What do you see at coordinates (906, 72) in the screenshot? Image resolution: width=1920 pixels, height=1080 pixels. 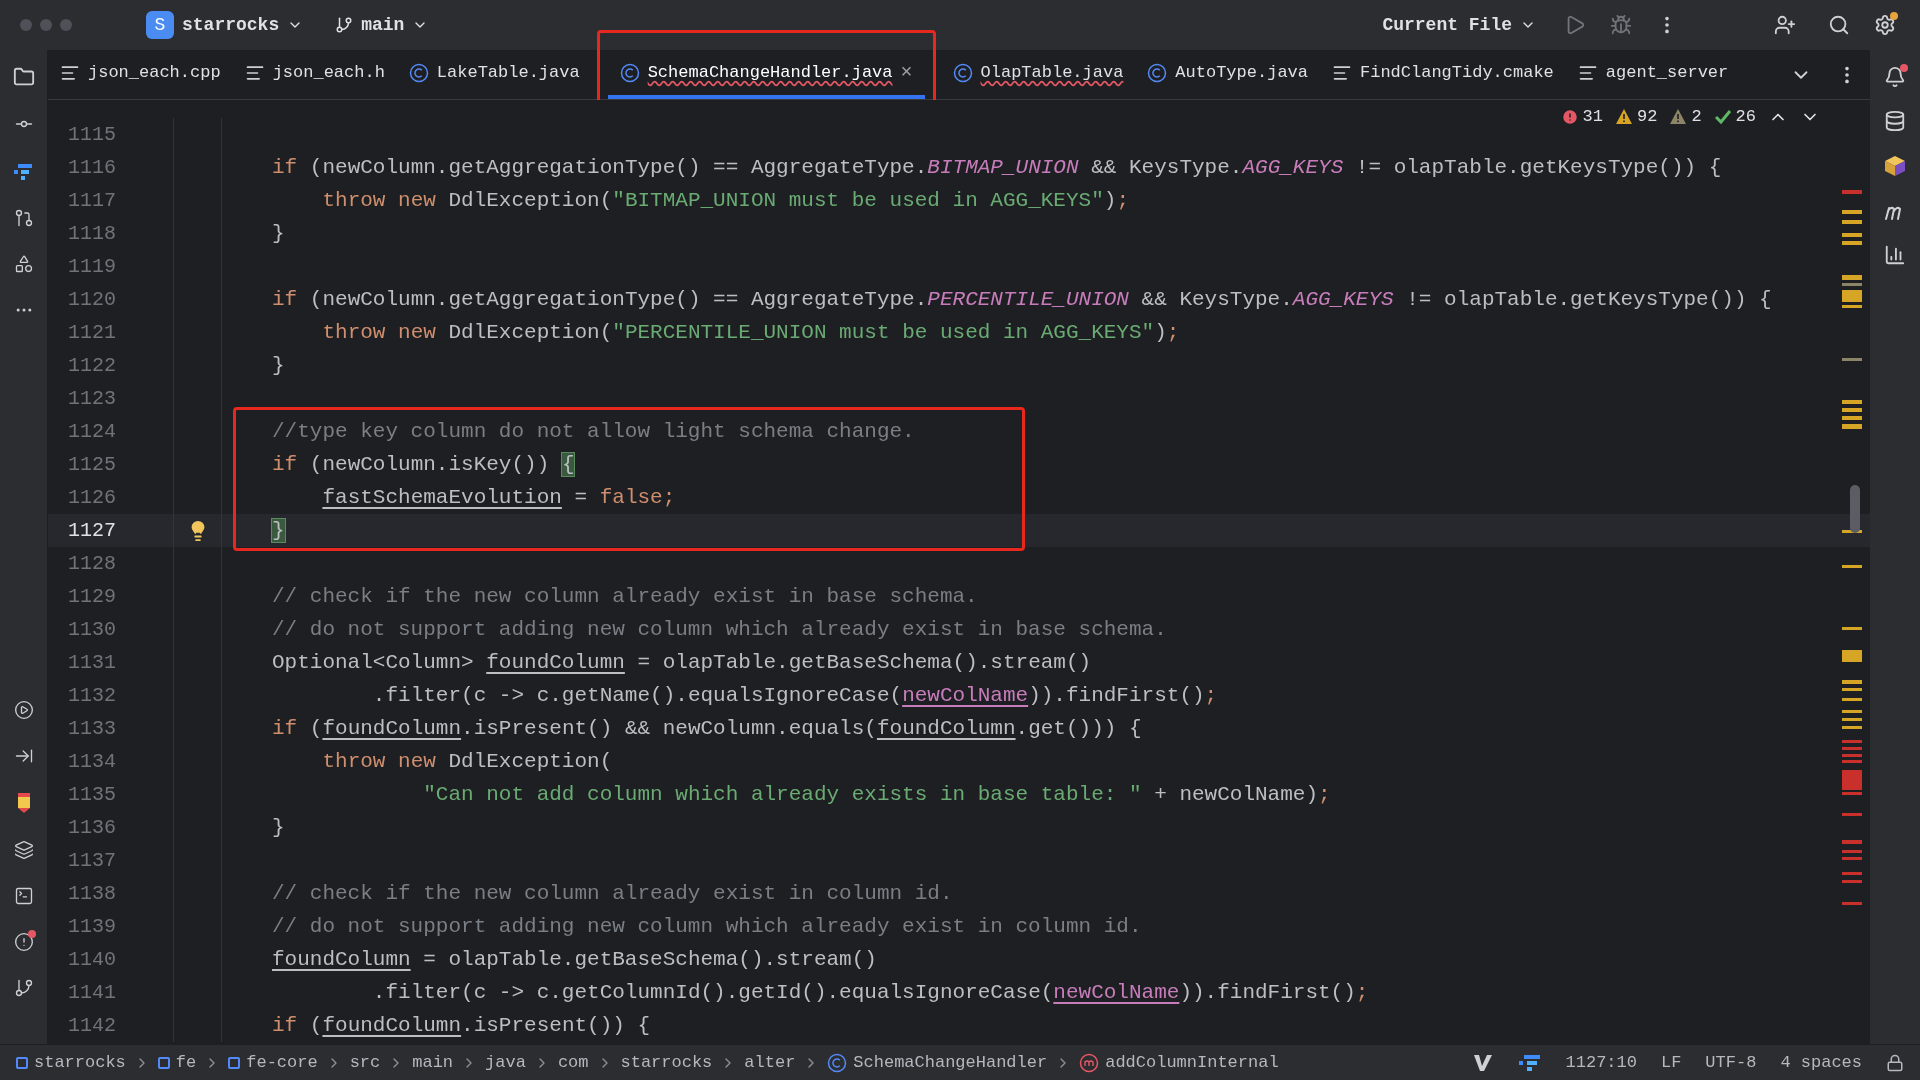 I see `close-icon: ×` at bounding box center [906, 72].